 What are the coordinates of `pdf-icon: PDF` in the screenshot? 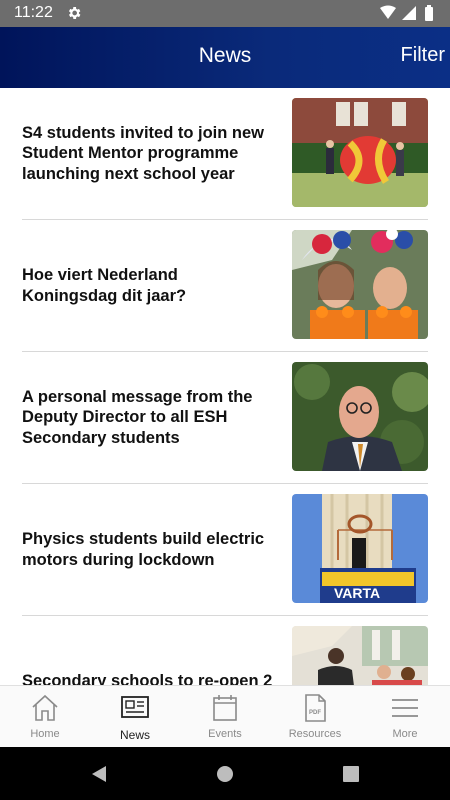 It's located at (315, 708).